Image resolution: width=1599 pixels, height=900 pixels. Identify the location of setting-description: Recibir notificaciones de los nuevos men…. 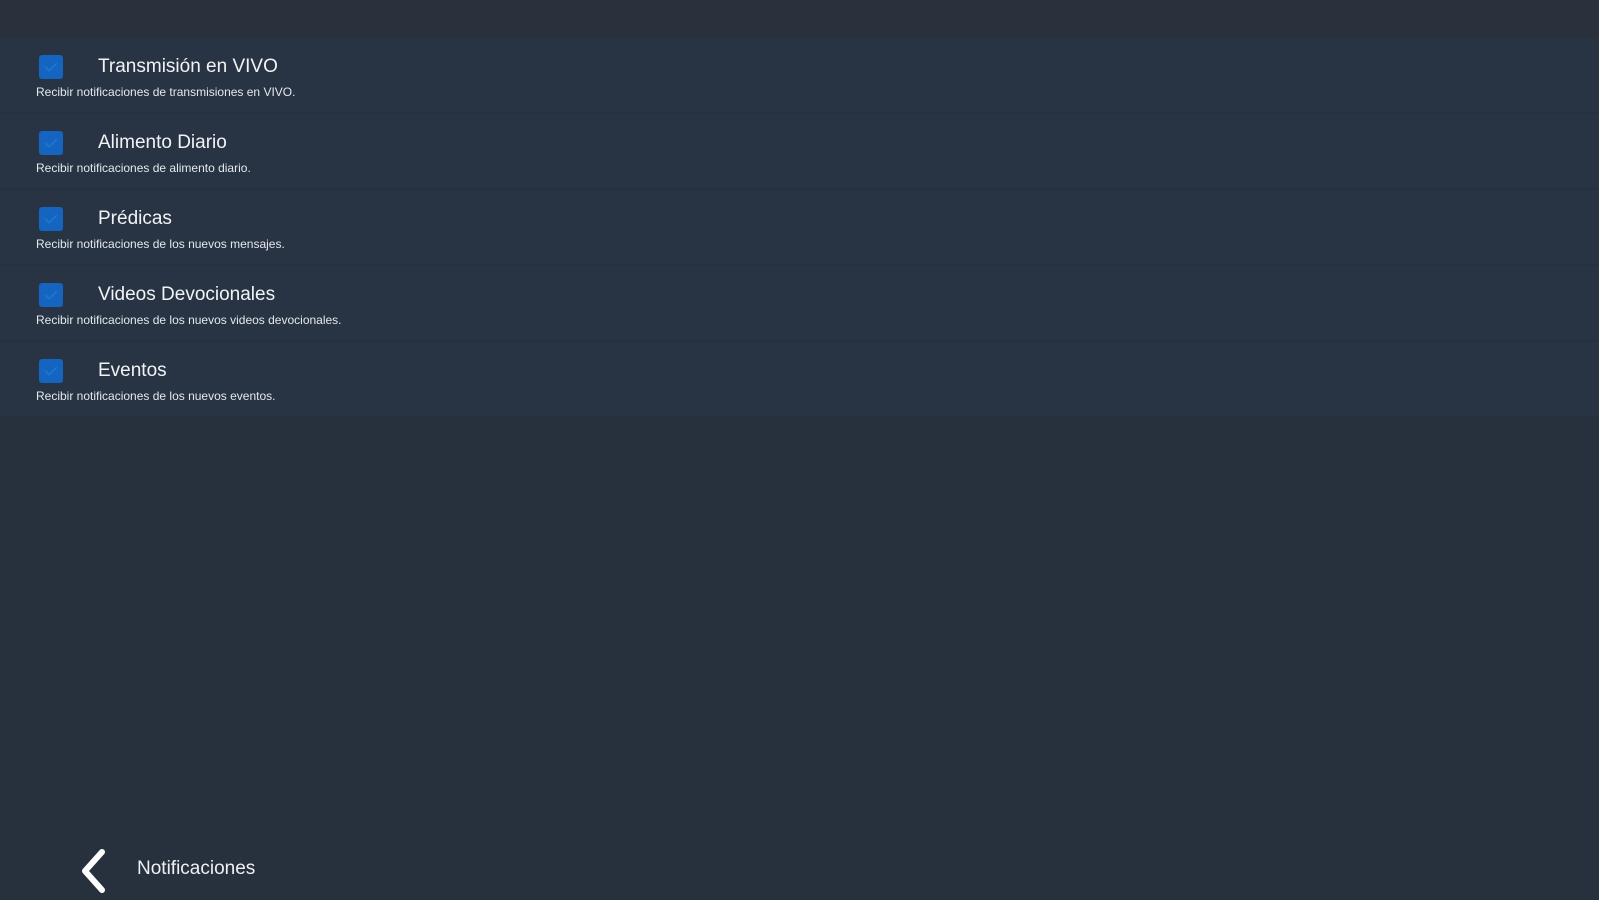
(160, 244).